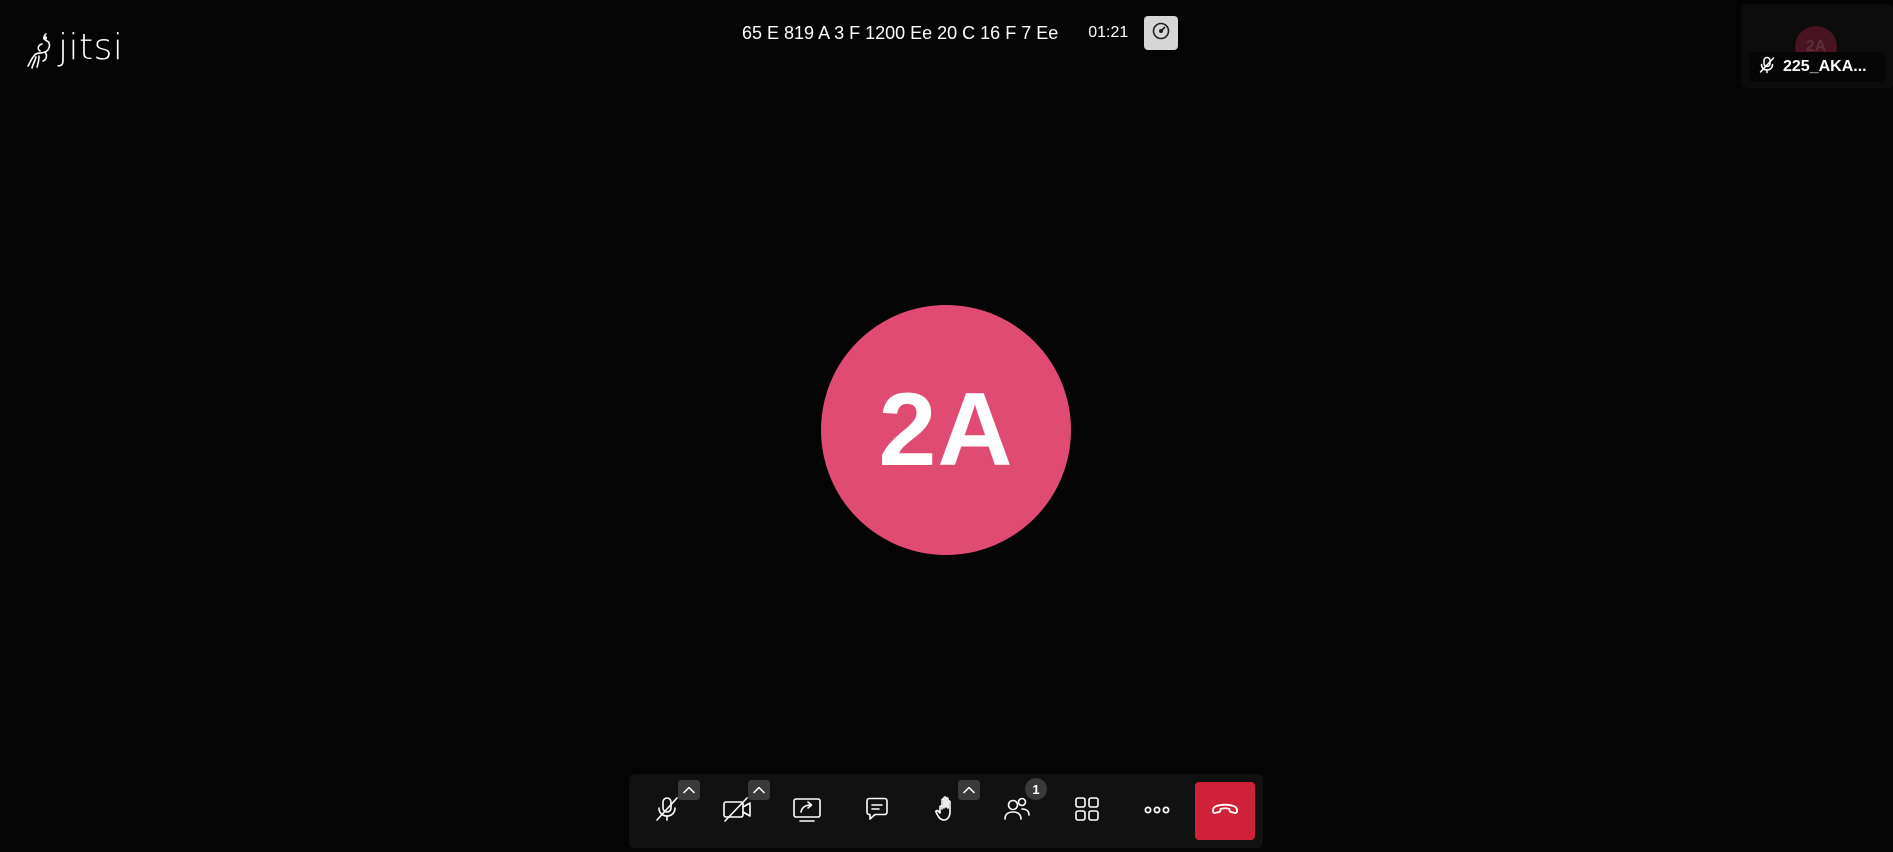  I want to click on tile-view-button, so click(1087, 811).